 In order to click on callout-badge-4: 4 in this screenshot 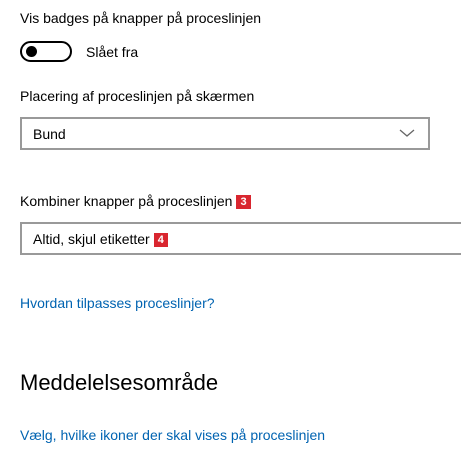, I will do `click(160, 240)`.